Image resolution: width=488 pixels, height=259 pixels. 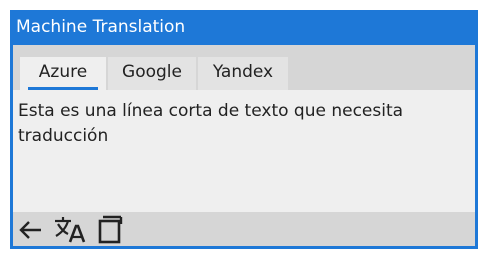 I want to click on tab-google-label: Google, so click(x=152, y=72).